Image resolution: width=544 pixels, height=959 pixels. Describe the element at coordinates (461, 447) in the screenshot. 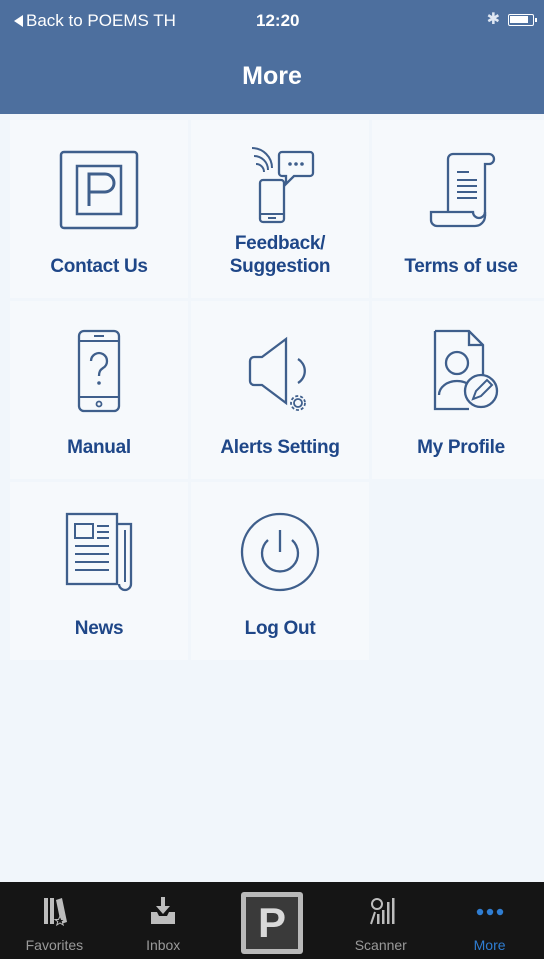

I see `menu-item-label: My Profile` at that location.